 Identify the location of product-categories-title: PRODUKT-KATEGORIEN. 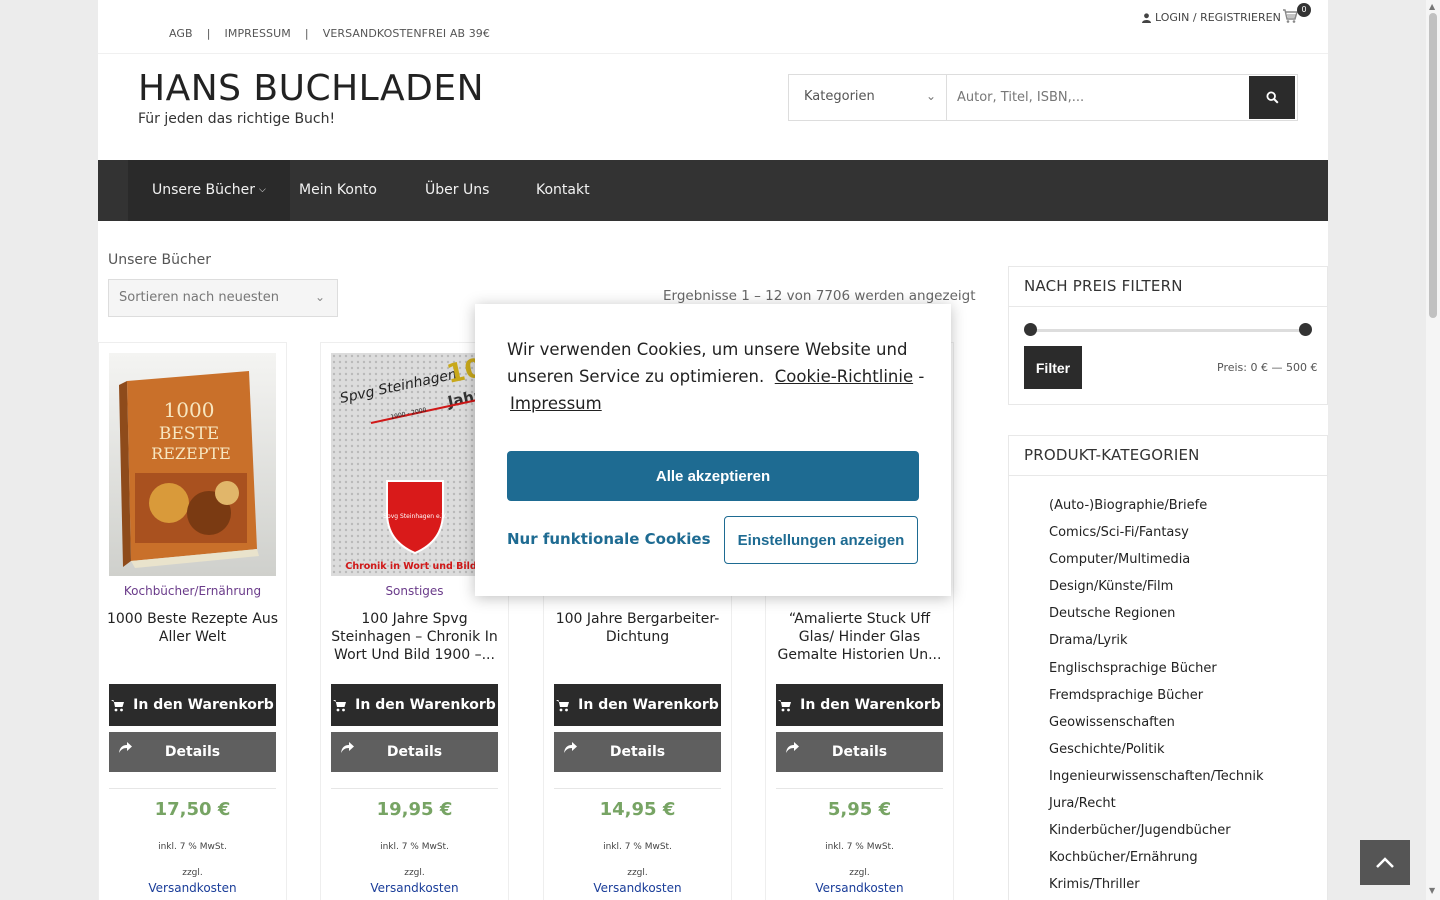
(1168, 456).